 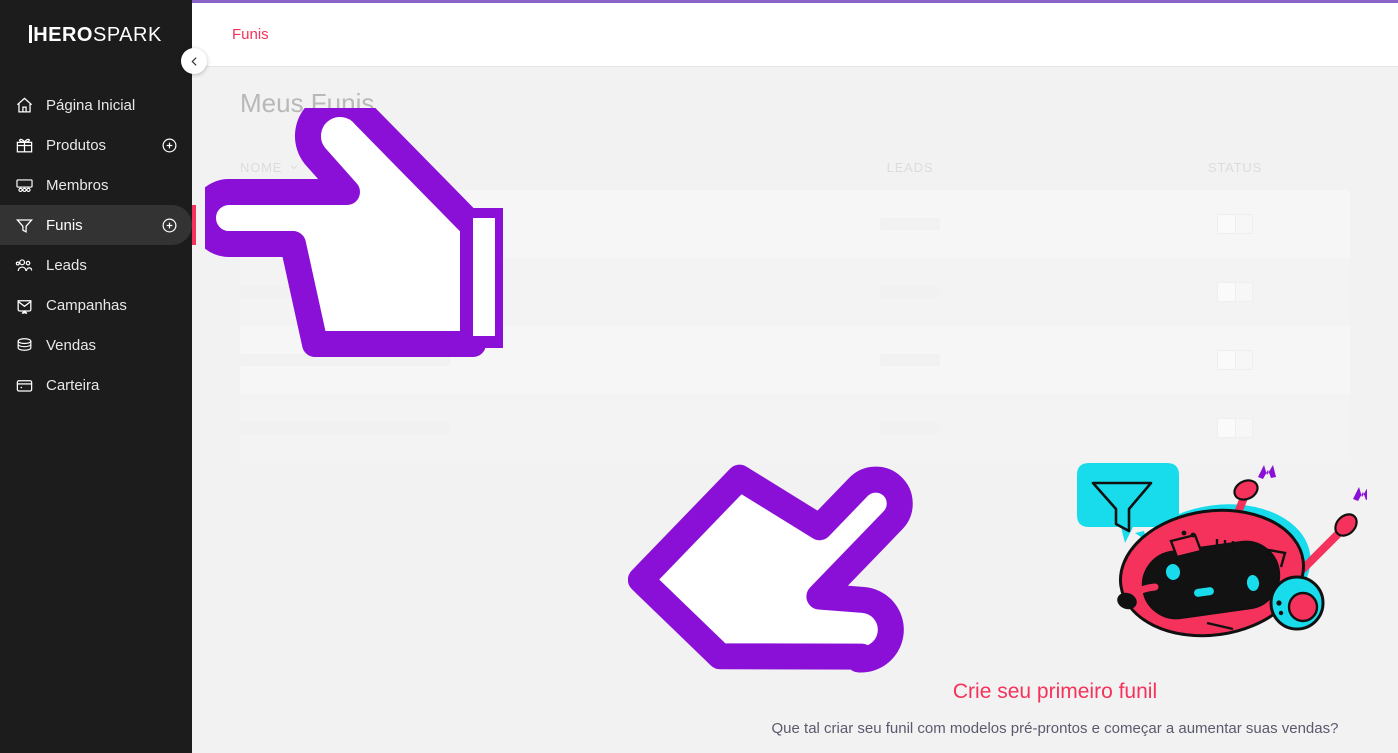 What do you see at coordinates (73, 385) in the screenshot?
I see `sidebar-label: Carteira` at bounding box center [73, 385].